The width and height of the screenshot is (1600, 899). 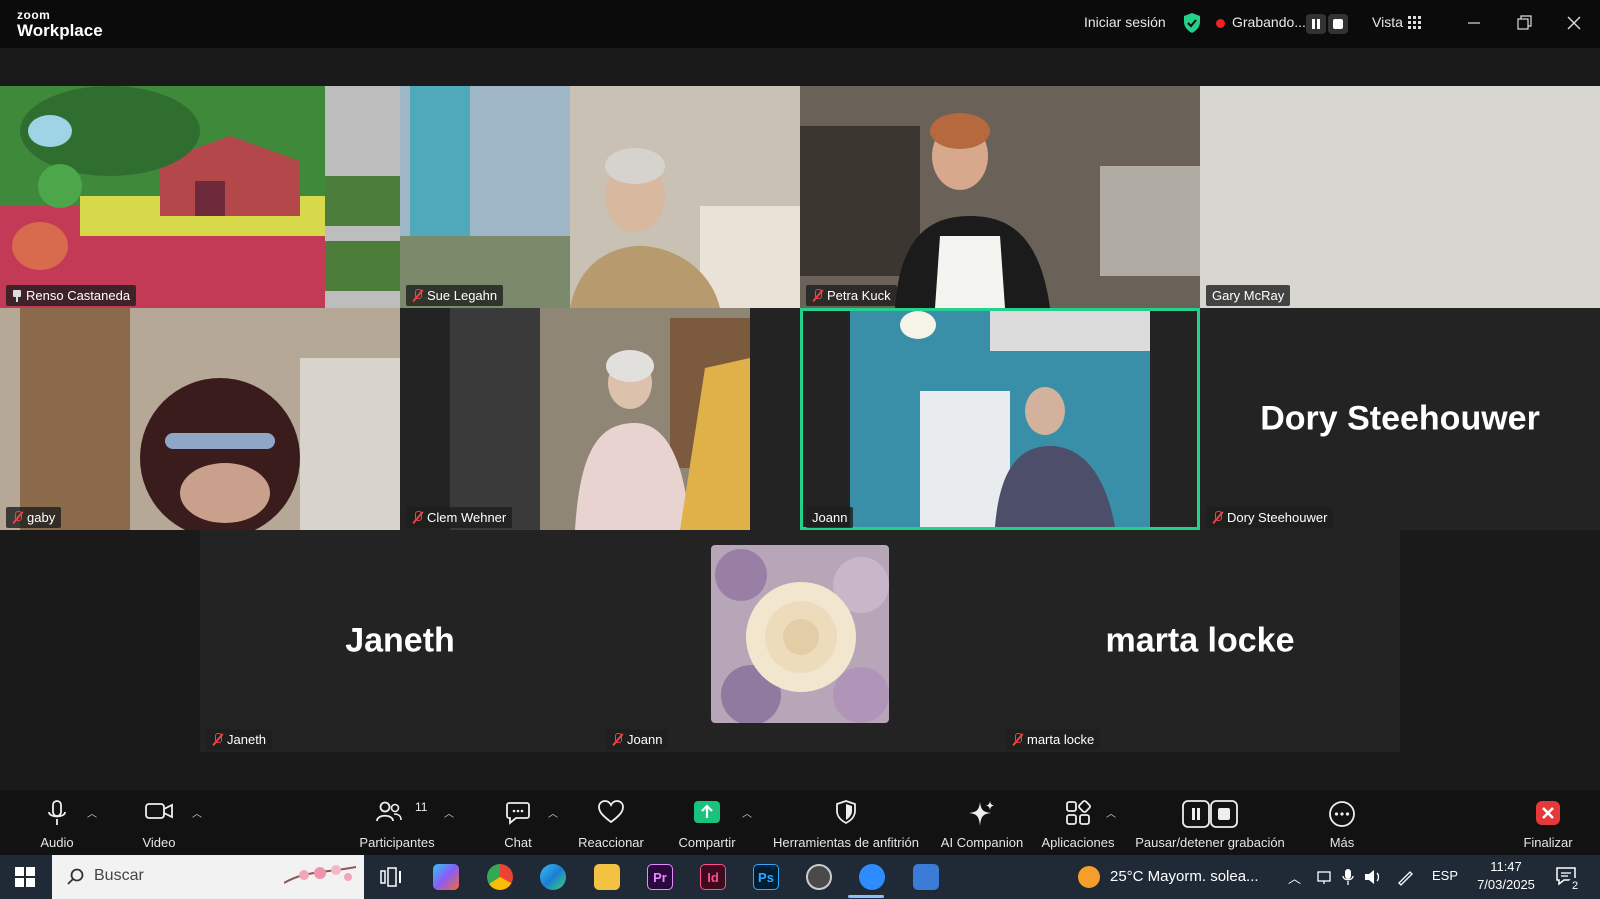 I want to click on participant-tile: Gary McRay, so click(x=1400, y=197).